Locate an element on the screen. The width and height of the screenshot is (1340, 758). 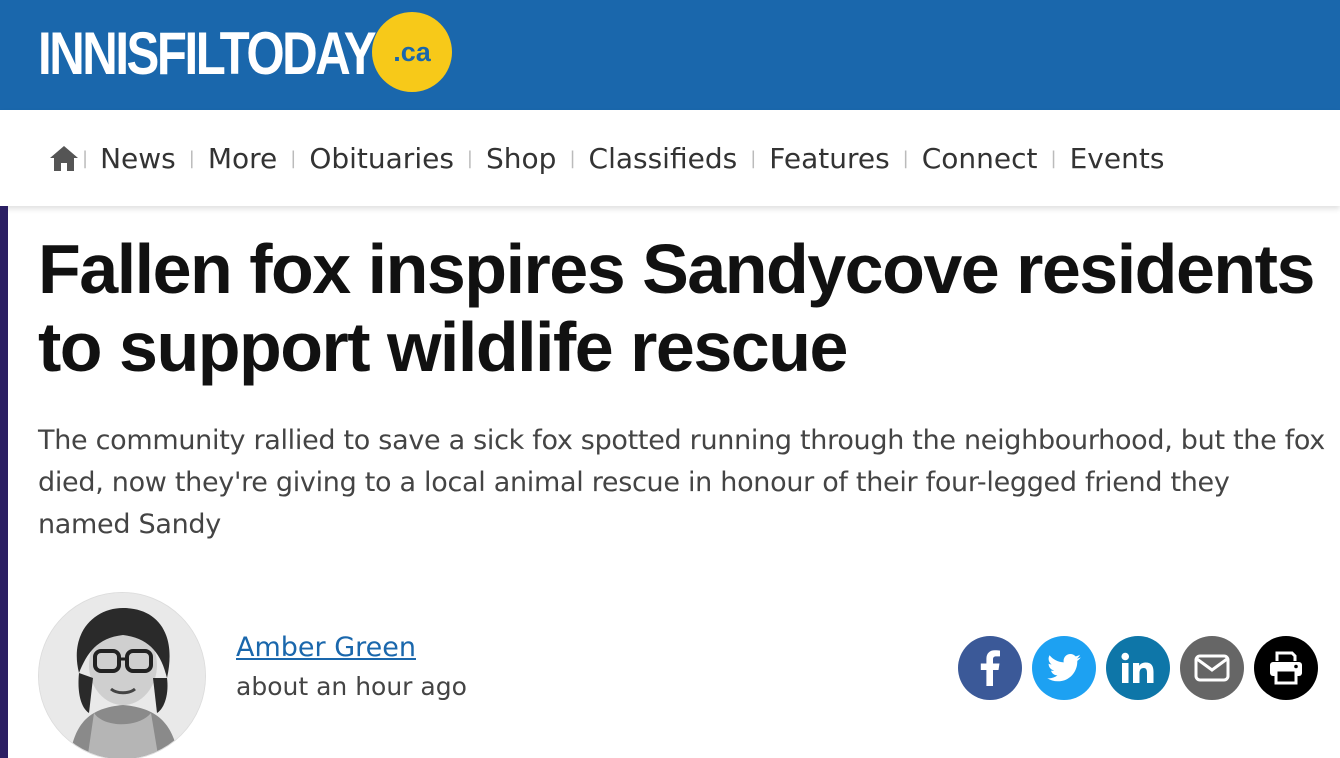
facebook-icon is located at coordinates (990, 668).